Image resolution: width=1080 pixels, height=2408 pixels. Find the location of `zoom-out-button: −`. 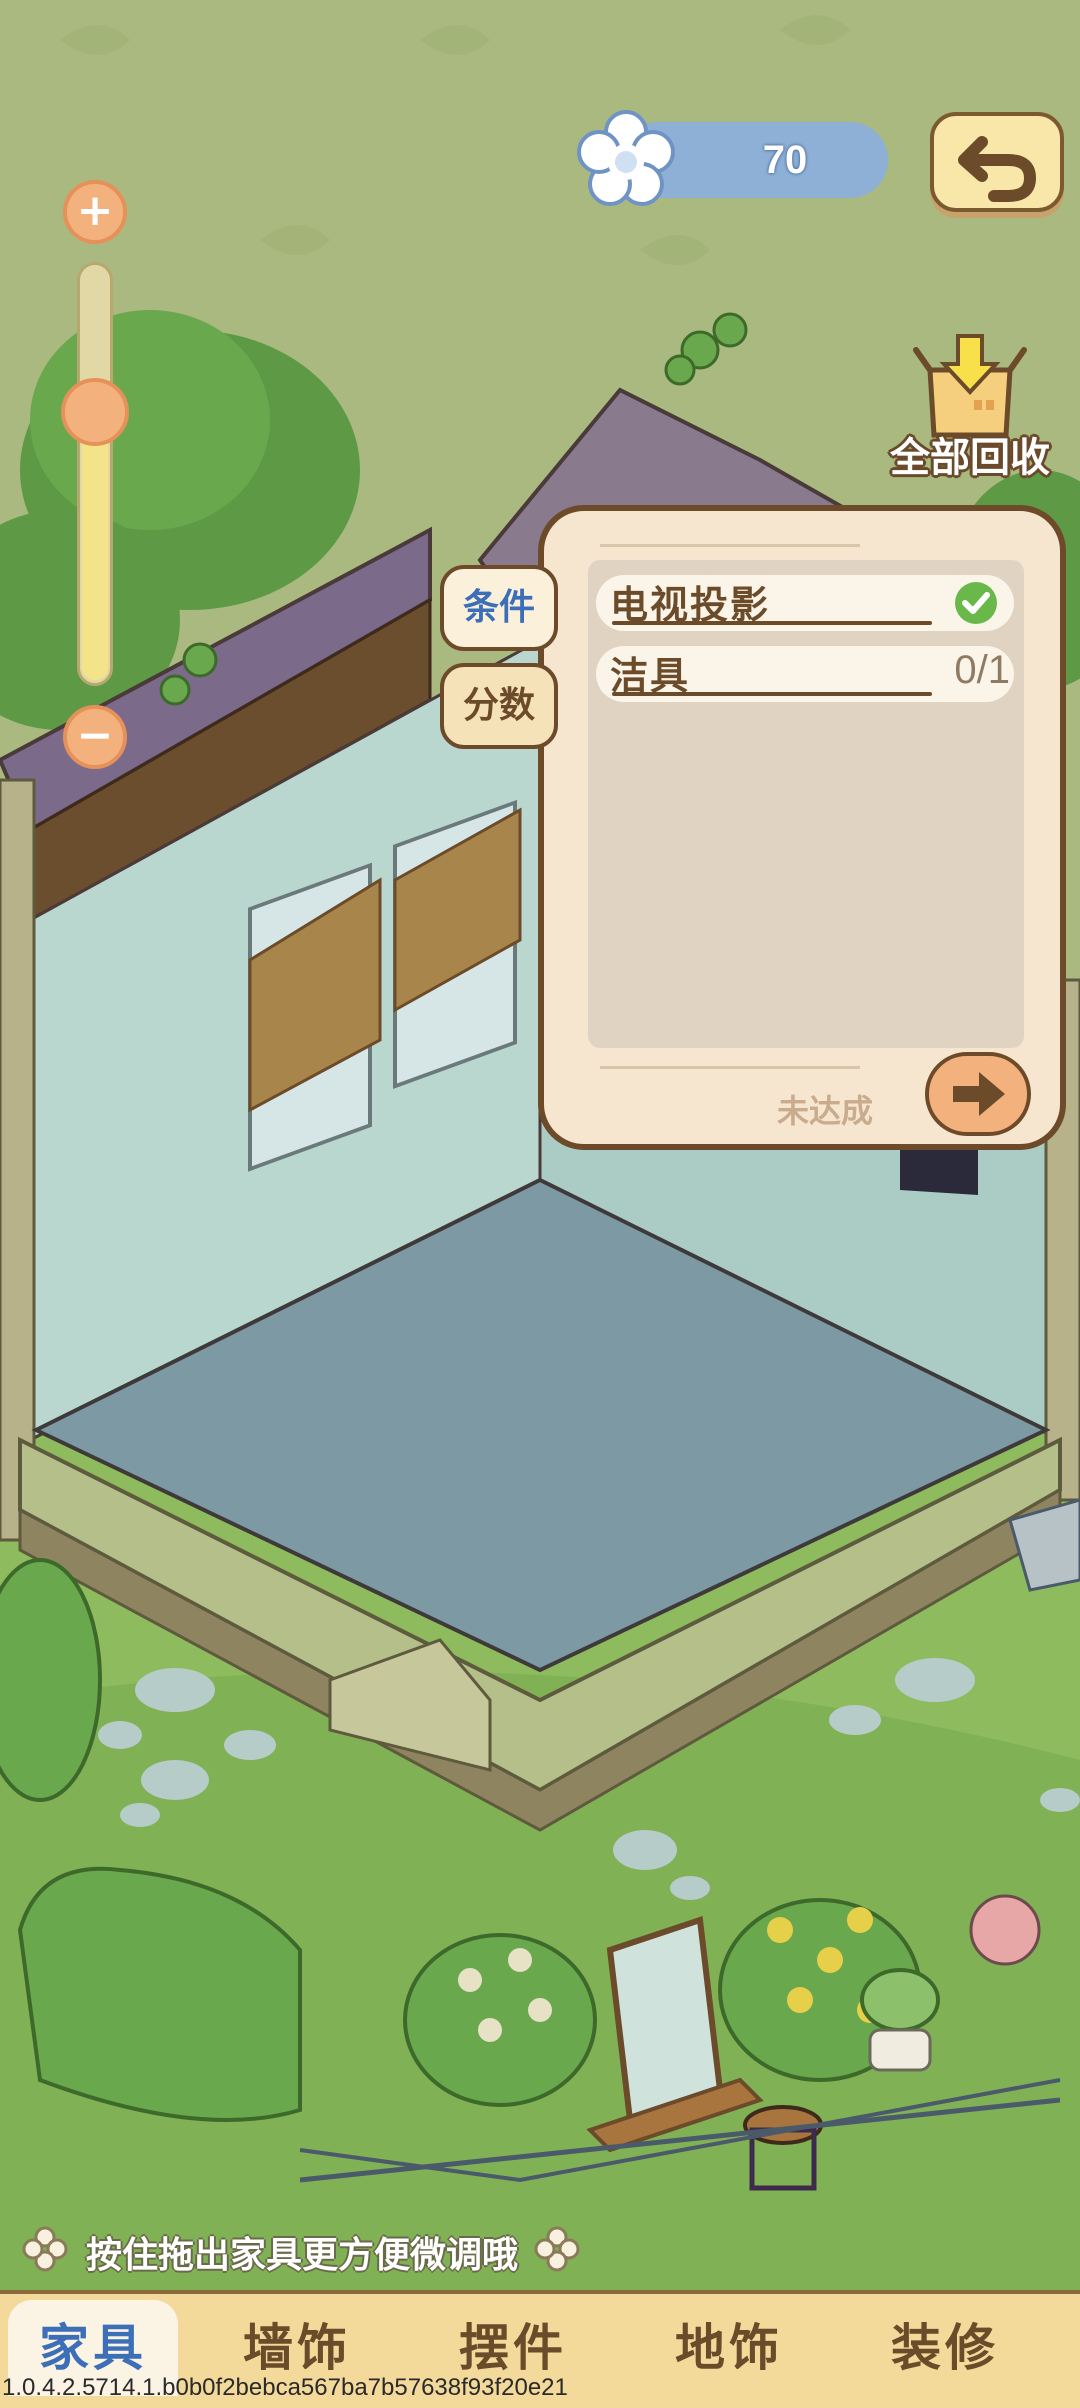

zoom-out-button: − is located at coordinates (95, 737).